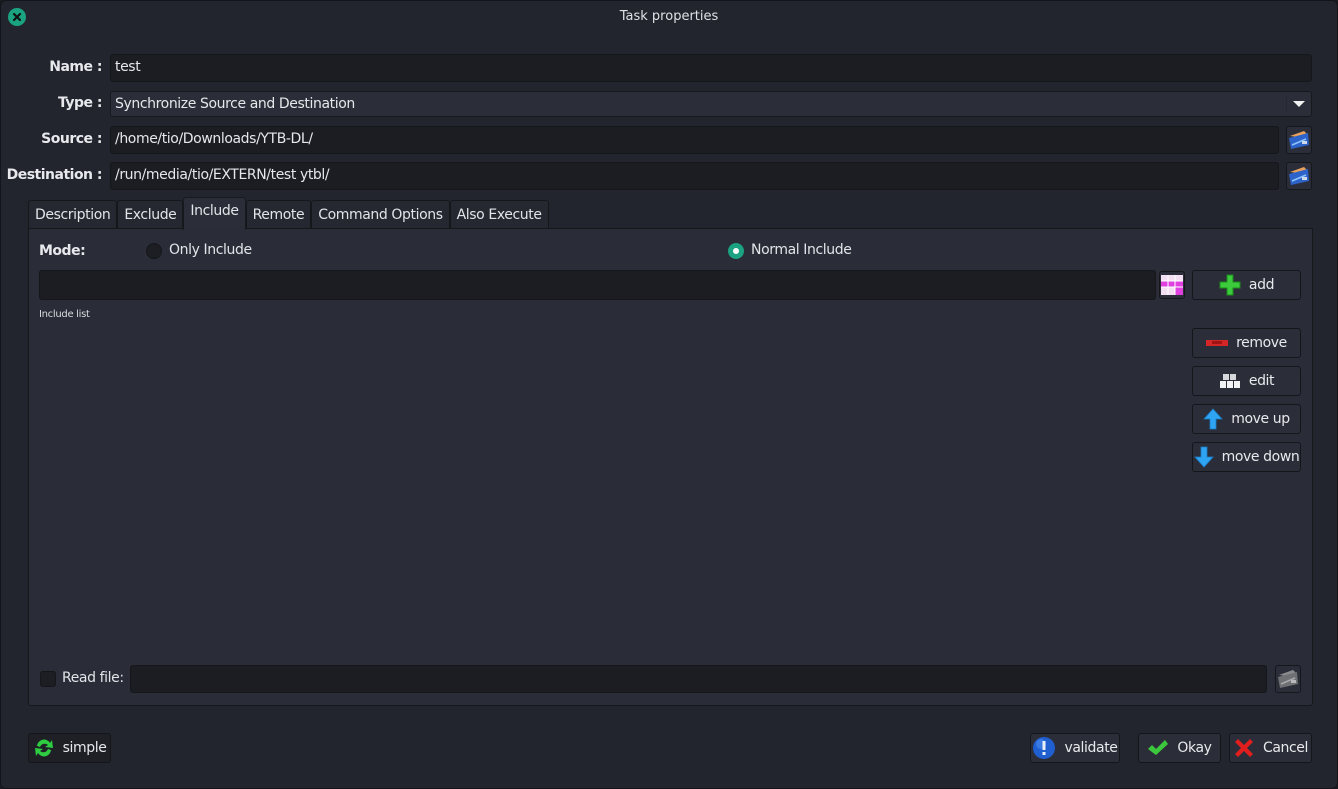 The width and height of the screenshot is (1338, 789). Describe the element at coordinates (1203, 457) in the screenshot. I see `arrow-down-icon` at that location.